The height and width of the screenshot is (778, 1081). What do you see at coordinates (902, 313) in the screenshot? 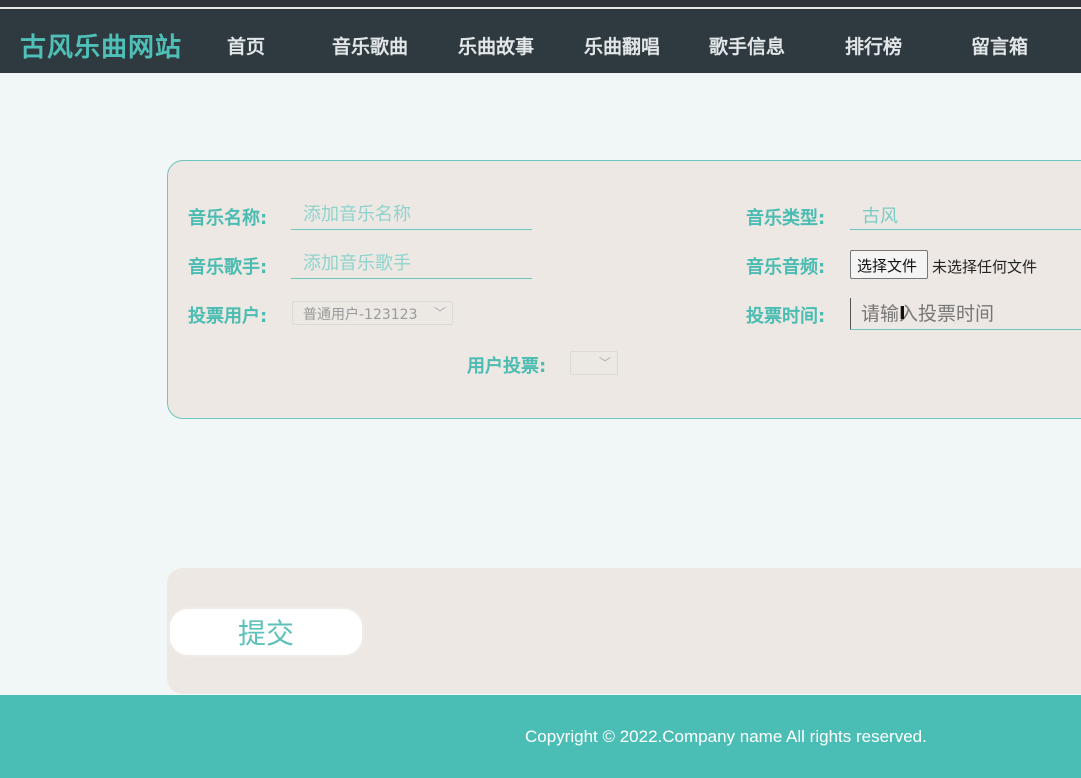
I see `text-cursor-icon: I` at bounding box center [902, 313].